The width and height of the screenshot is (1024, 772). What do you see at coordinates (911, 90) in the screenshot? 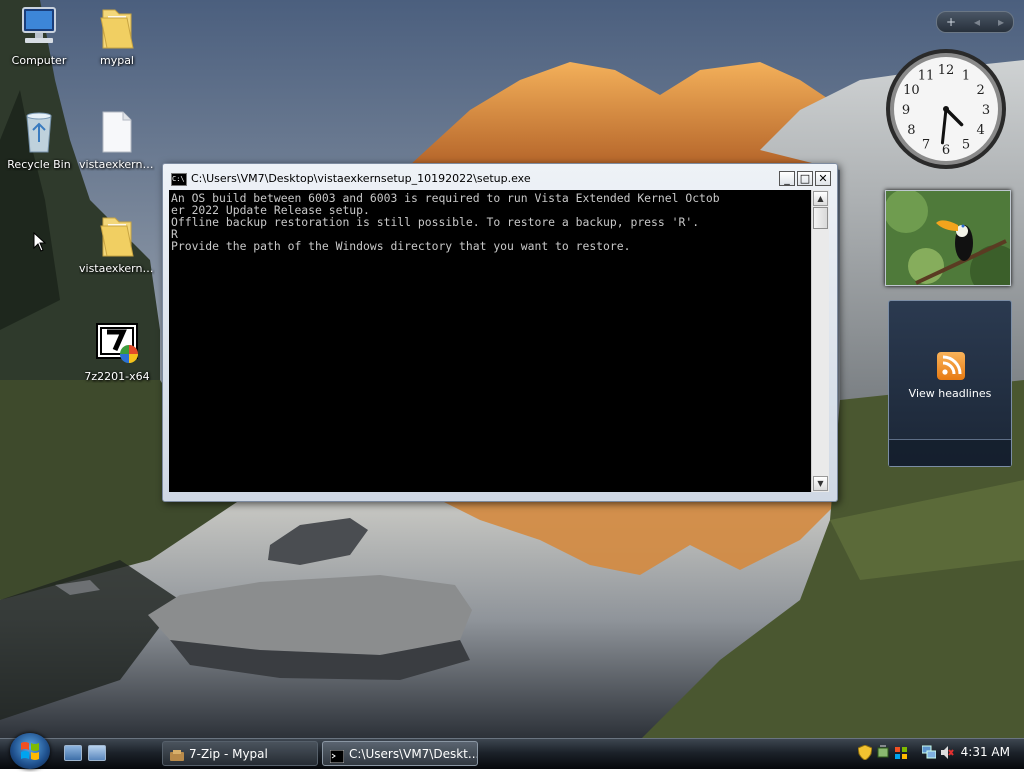
I see `clock-numeral: 10` at bounding box center [911, 90].